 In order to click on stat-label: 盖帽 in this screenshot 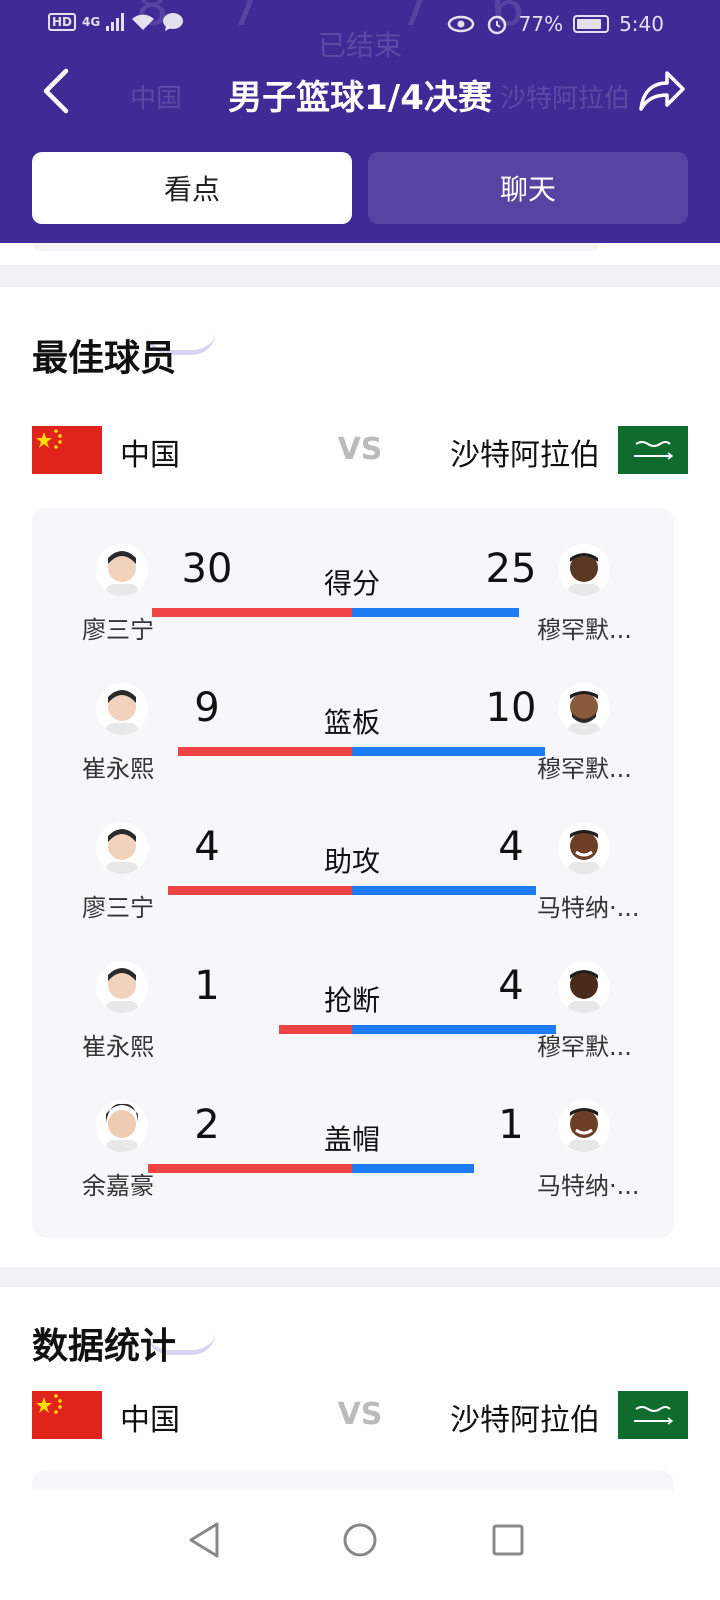, I will do `click(351, 1139)`.